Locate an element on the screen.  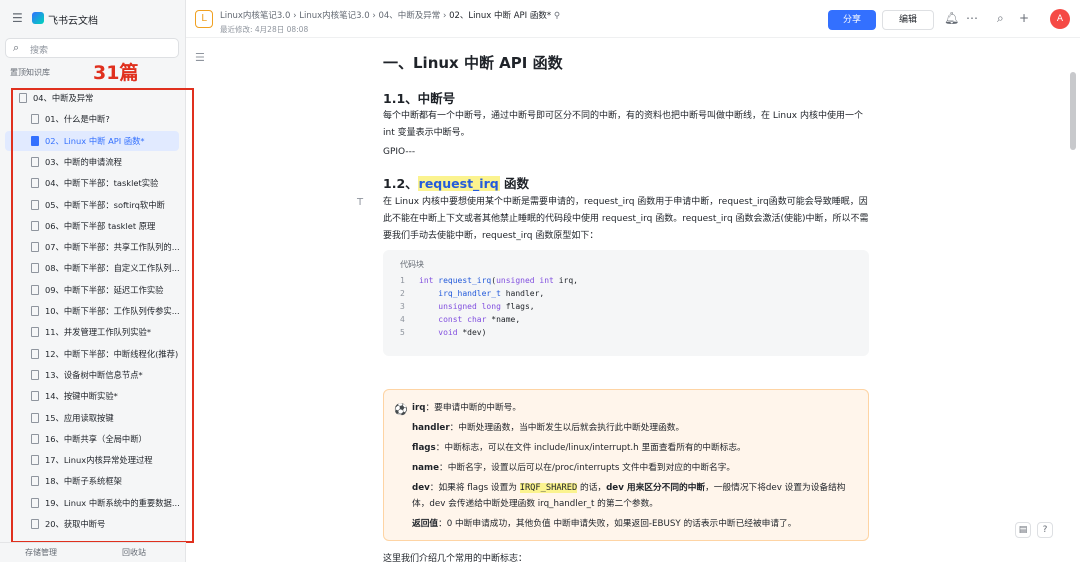
tree-item: 04、中断下半部：tasklet实验 is located at coordinates (106, 183).